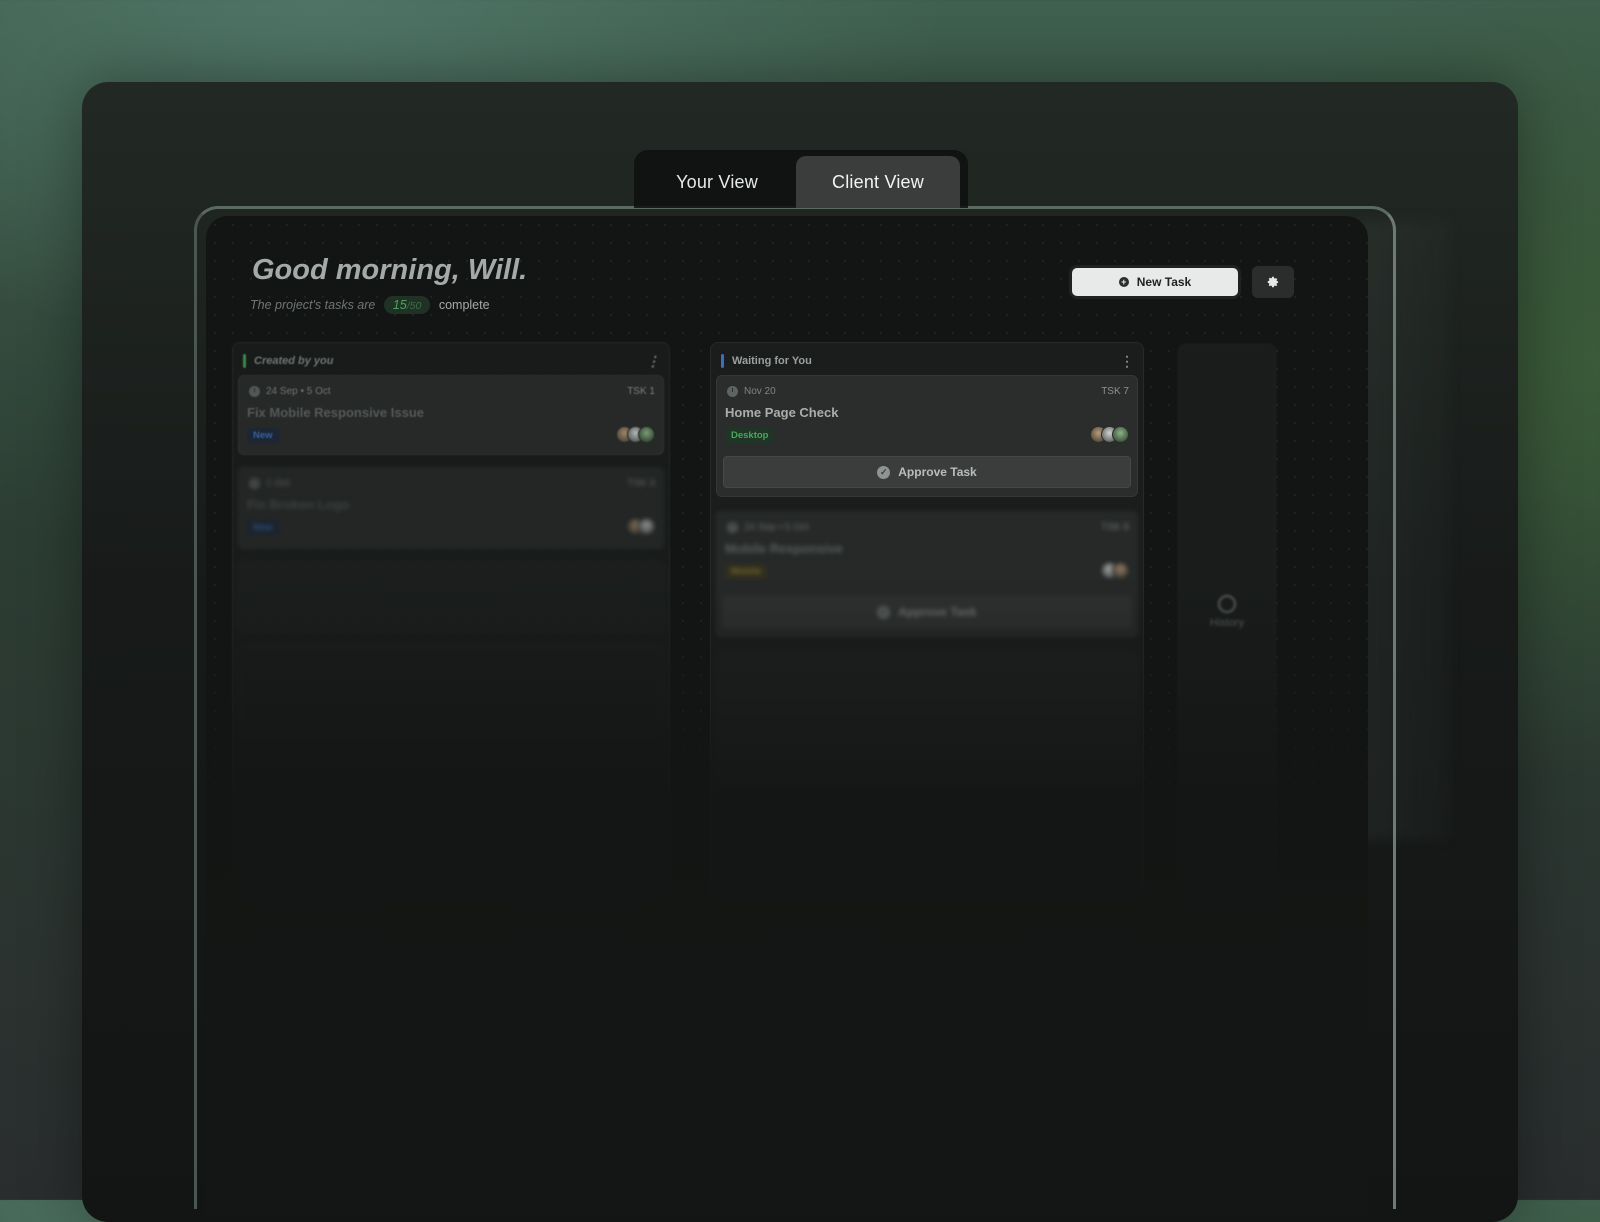 This screenshot has height=1222, width=1600. What do you see at coordinates (782, 412) in the screenshot?
I see `task-title: Home Page Check` at bounding box center [782, 412].